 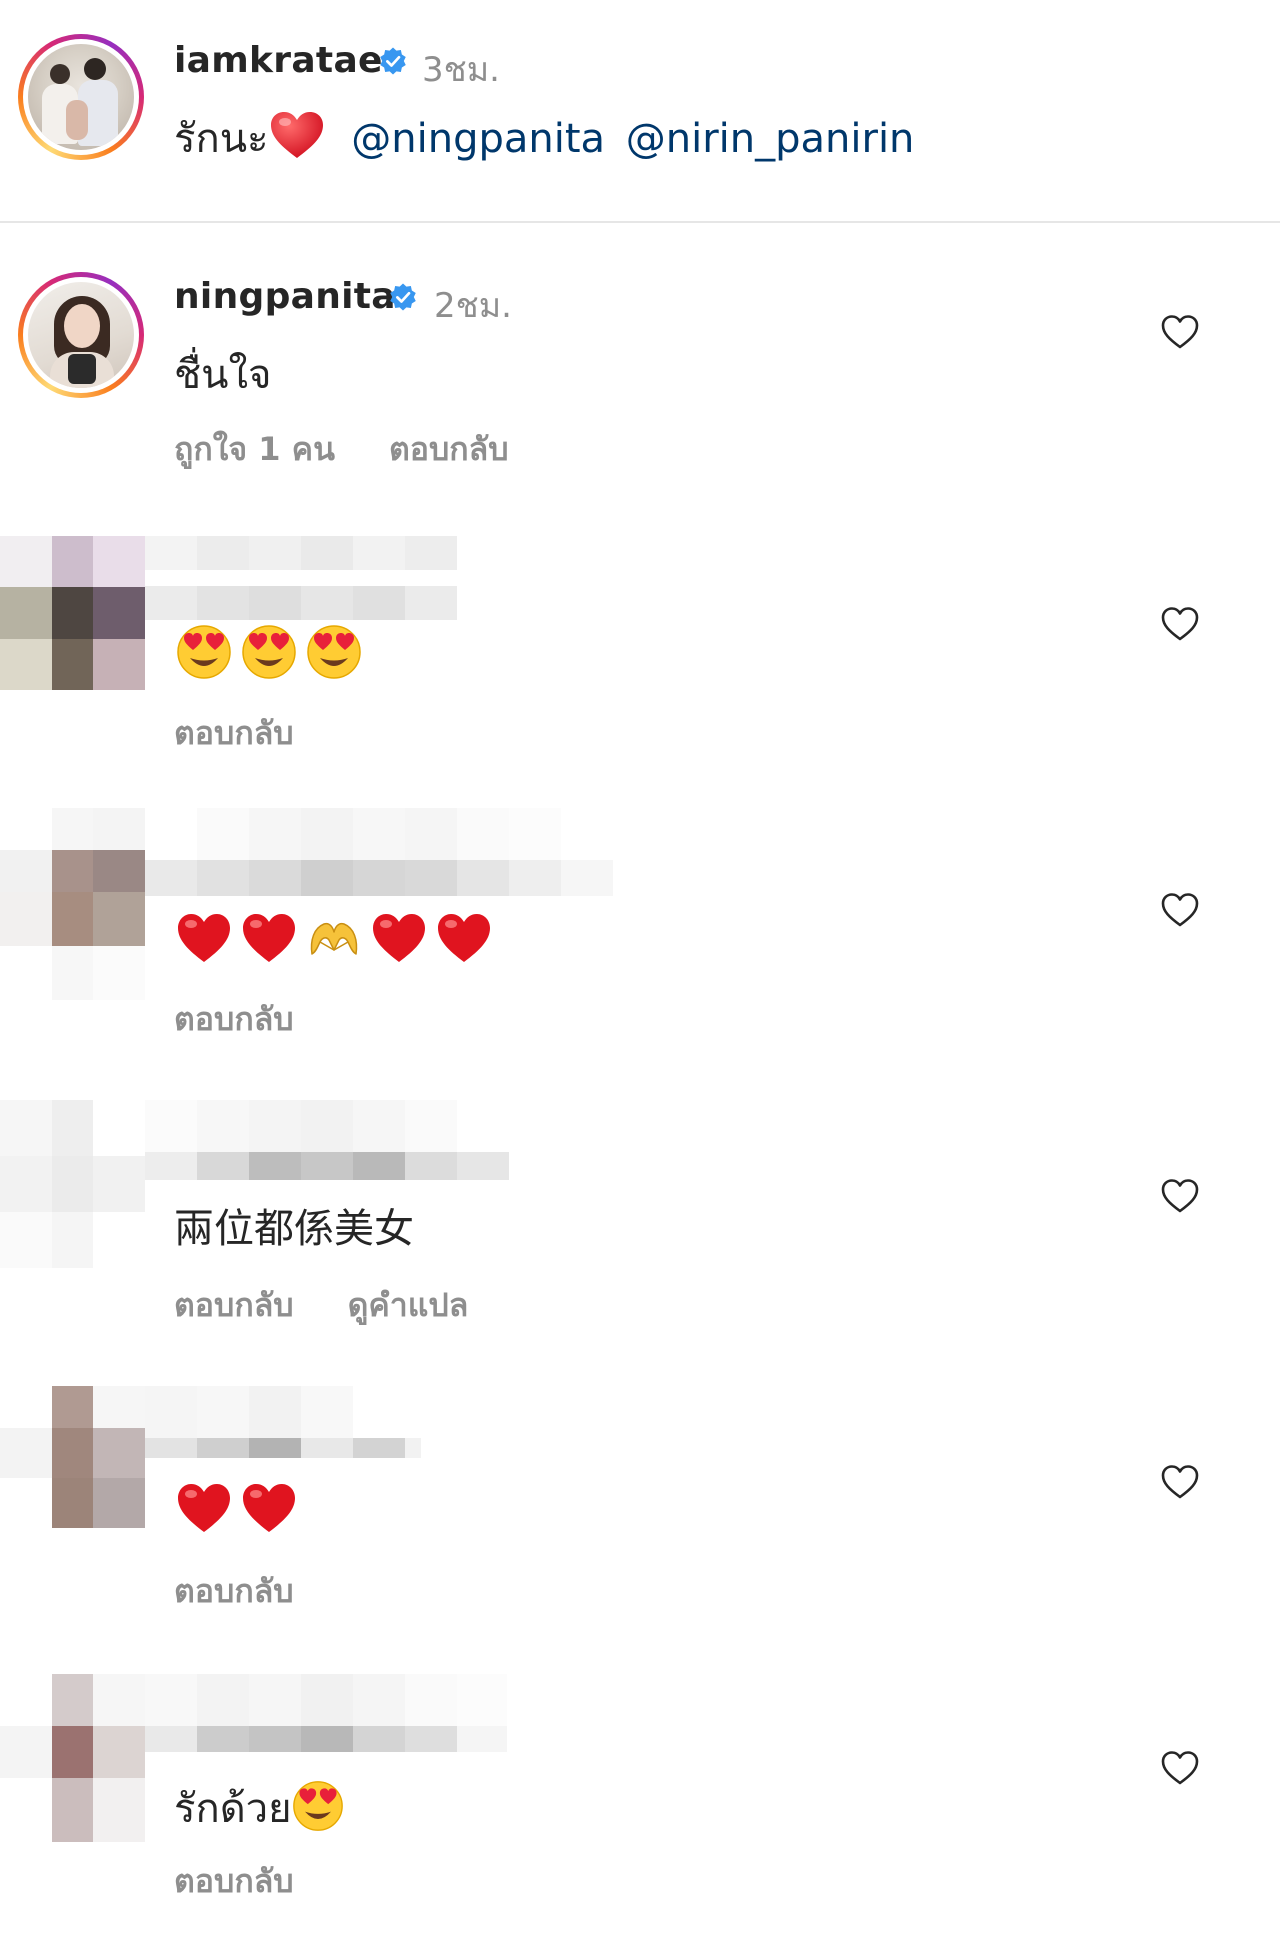 What do you see at coordinates (368, 449) in the screenshot?
I see `comment-actions: ถูกใจ 1 คน ตอบกลับ` at bounding box center [368, 449].